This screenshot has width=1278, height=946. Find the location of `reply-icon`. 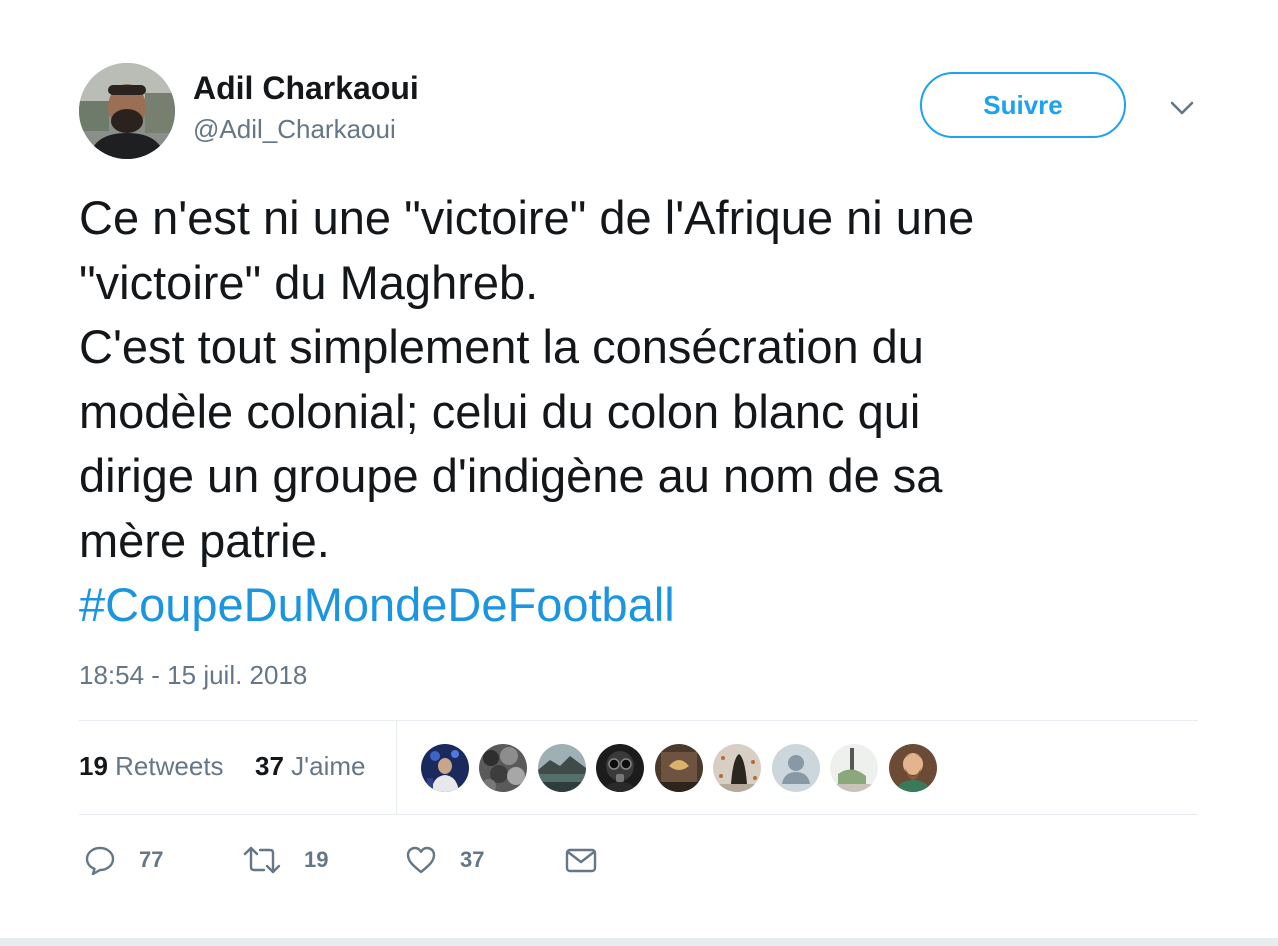

reply-icon is located at coordinates (100, 861).